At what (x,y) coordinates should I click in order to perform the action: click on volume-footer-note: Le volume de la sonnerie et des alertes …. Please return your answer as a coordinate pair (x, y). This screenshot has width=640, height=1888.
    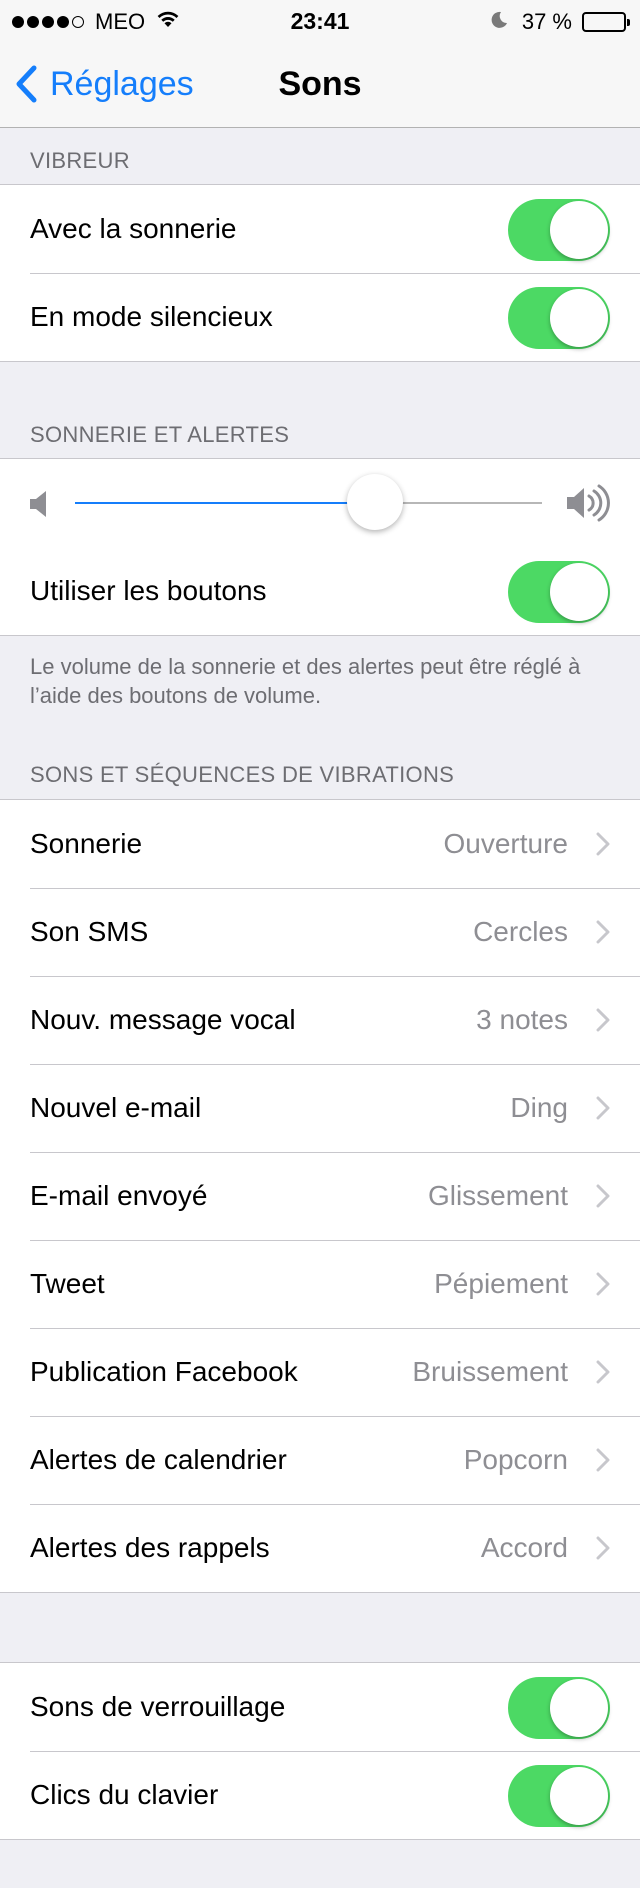
    Looking at the image, I should click on (305, 681).